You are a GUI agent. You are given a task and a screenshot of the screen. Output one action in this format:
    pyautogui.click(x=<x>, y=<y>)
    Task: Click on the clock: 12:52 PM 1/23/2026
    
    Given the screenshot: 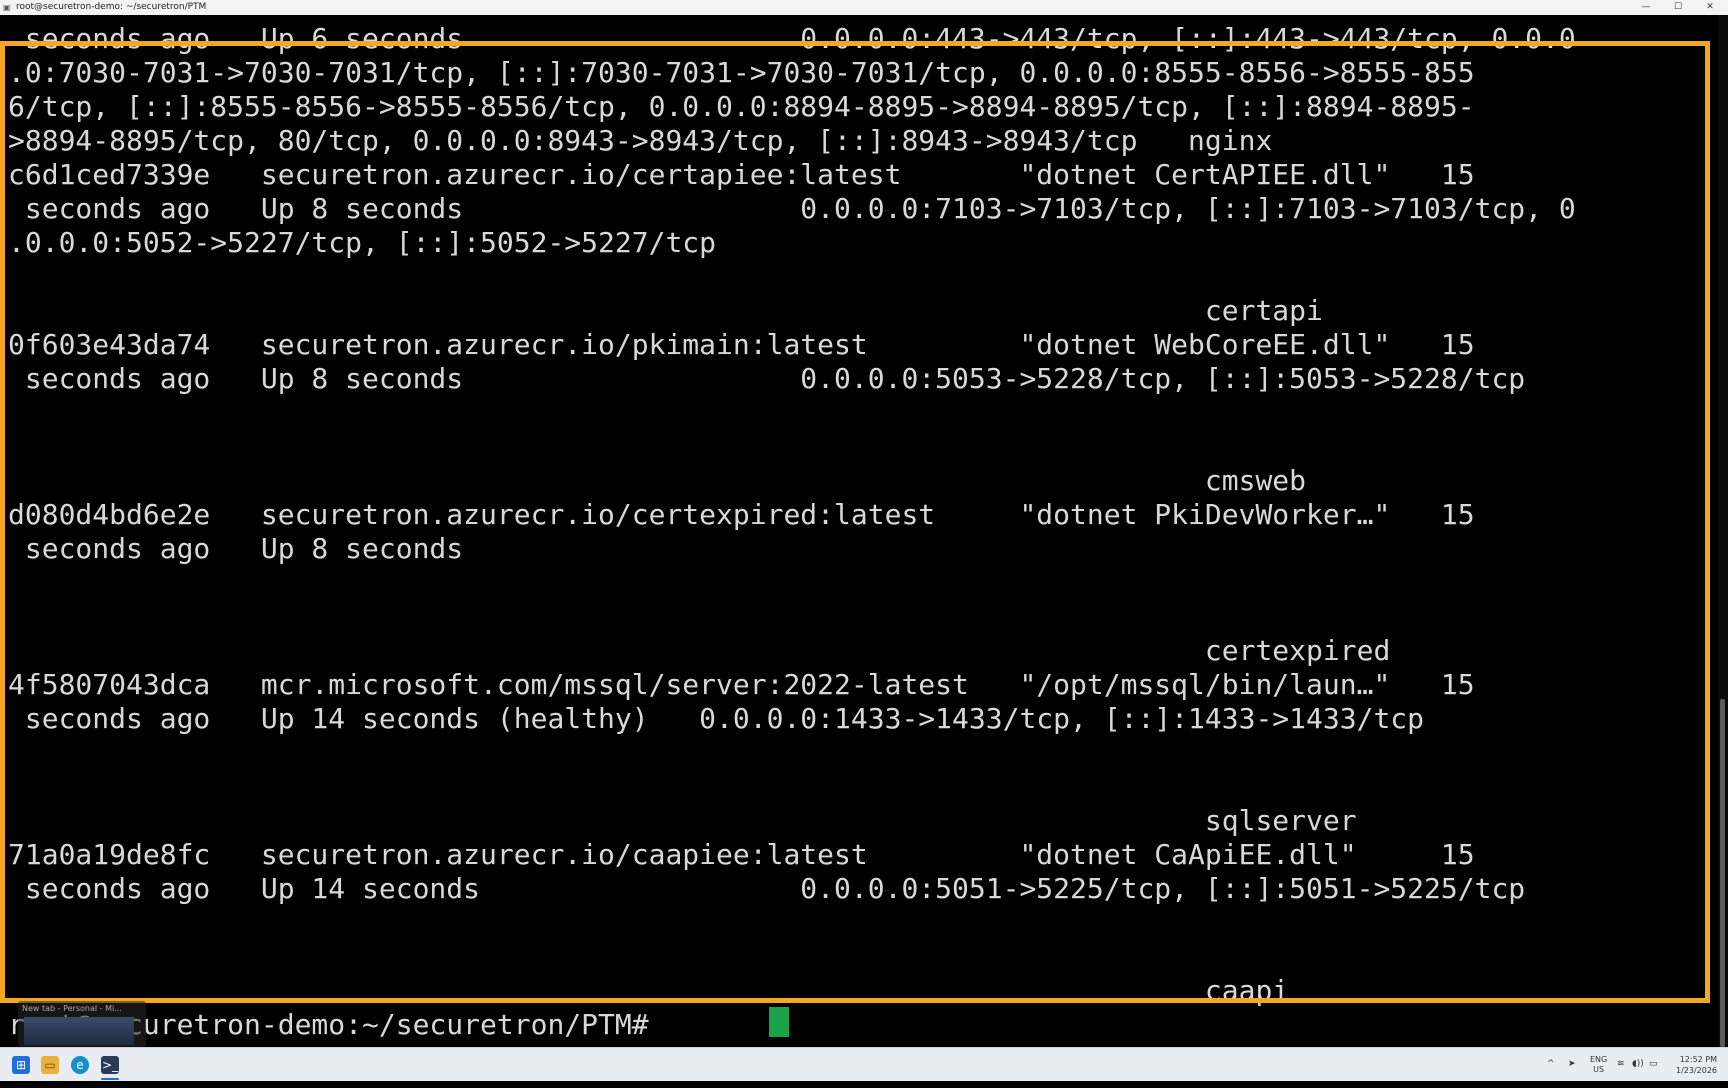 What is the action you would take?
    pyautogui.click(x=1696, y=1070)
    